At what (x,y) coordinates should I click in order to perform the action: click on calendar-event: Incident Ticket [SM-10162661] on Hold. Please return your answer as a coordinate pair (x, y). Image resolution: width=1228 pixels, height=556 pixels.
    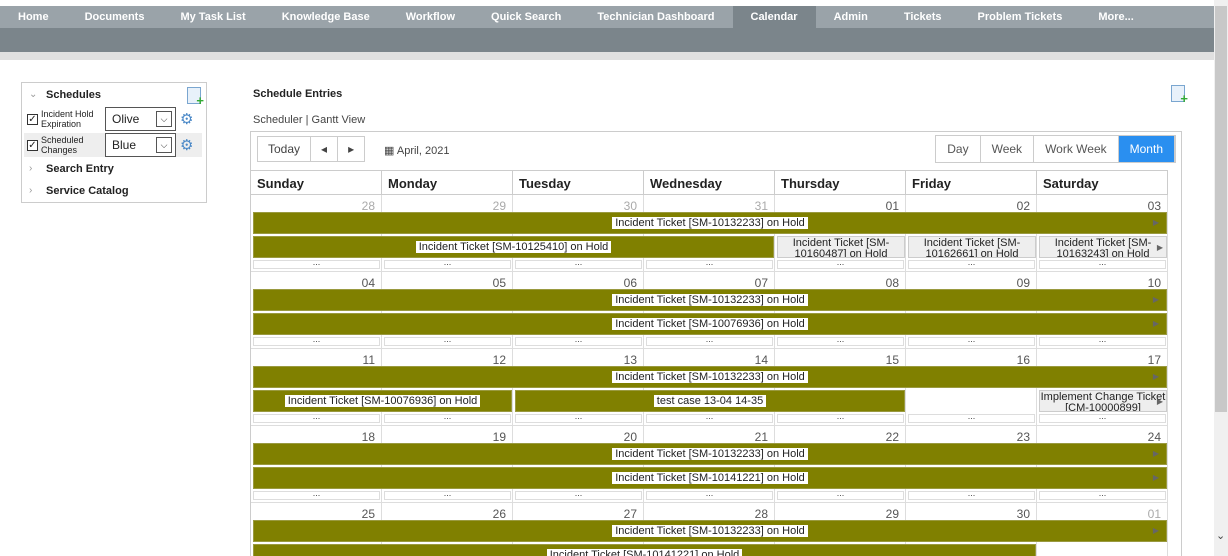
    Looking at the image, I should click on (972, 247).